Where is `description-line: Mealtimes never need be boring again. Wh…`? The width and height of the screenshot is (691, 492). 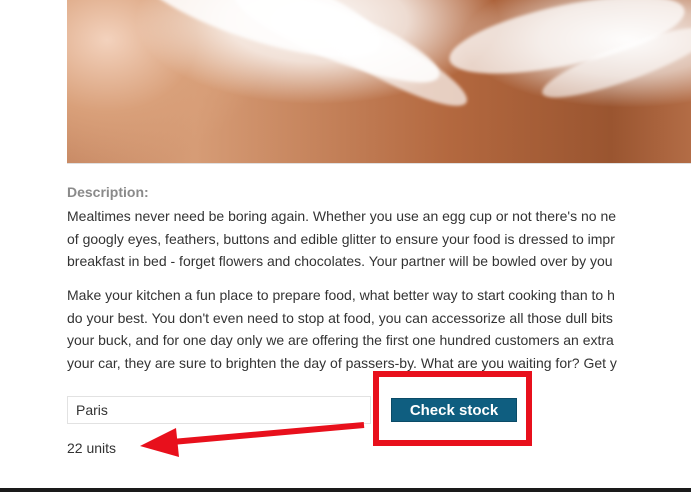
description-line: Mealtimes never need be boring again. Wh… is located at coordinates (342, 216).